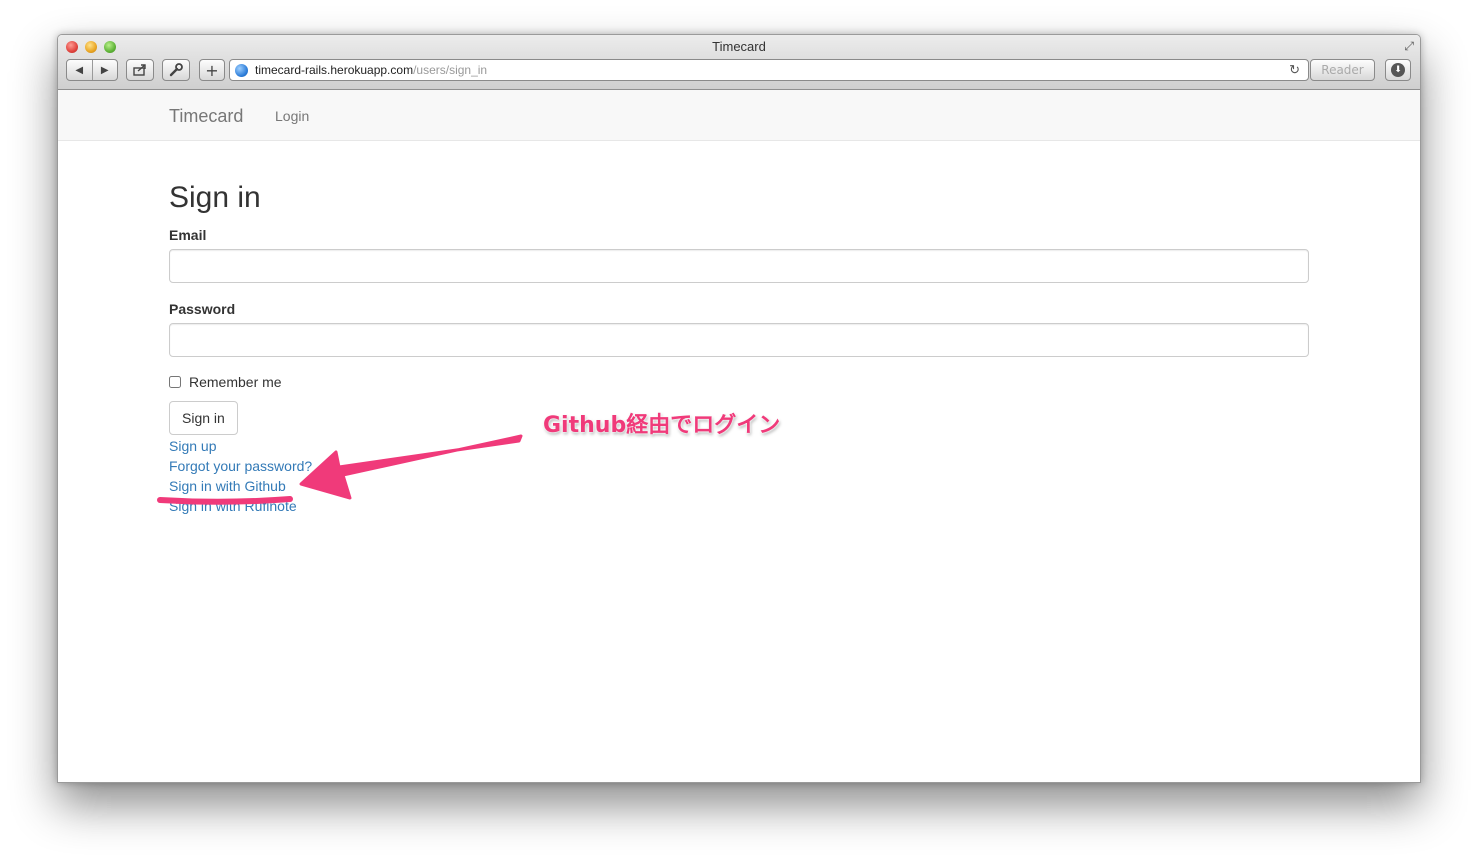 The width and height of the screenshot is (1476, 860). I want to click on globe-icon, so click(241, 70).